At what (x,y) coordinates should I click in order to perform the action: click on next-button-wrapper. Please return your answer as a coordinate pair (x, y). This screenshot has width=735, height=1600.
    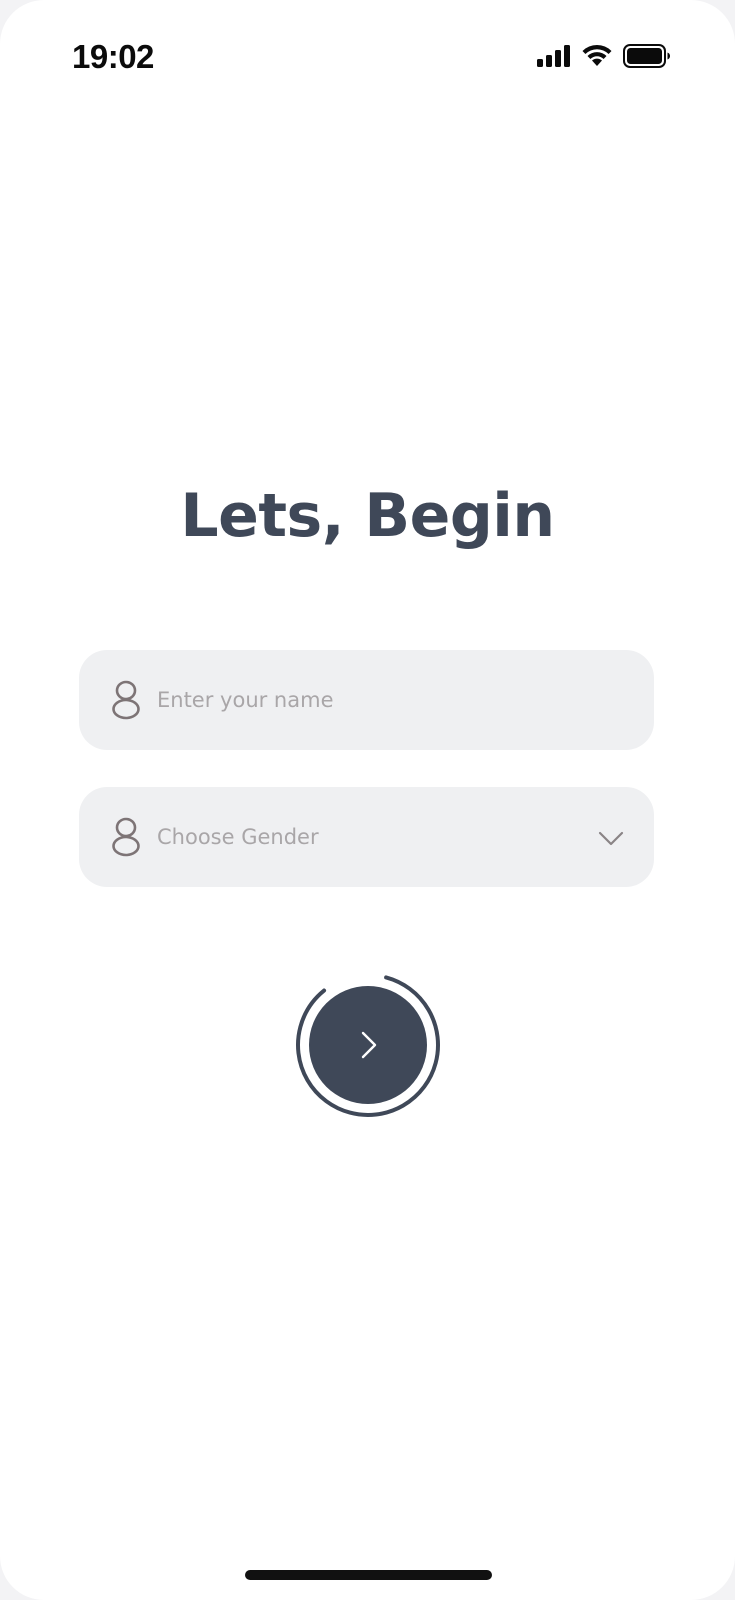
    Looking at the image, I should click on (368, 1045).